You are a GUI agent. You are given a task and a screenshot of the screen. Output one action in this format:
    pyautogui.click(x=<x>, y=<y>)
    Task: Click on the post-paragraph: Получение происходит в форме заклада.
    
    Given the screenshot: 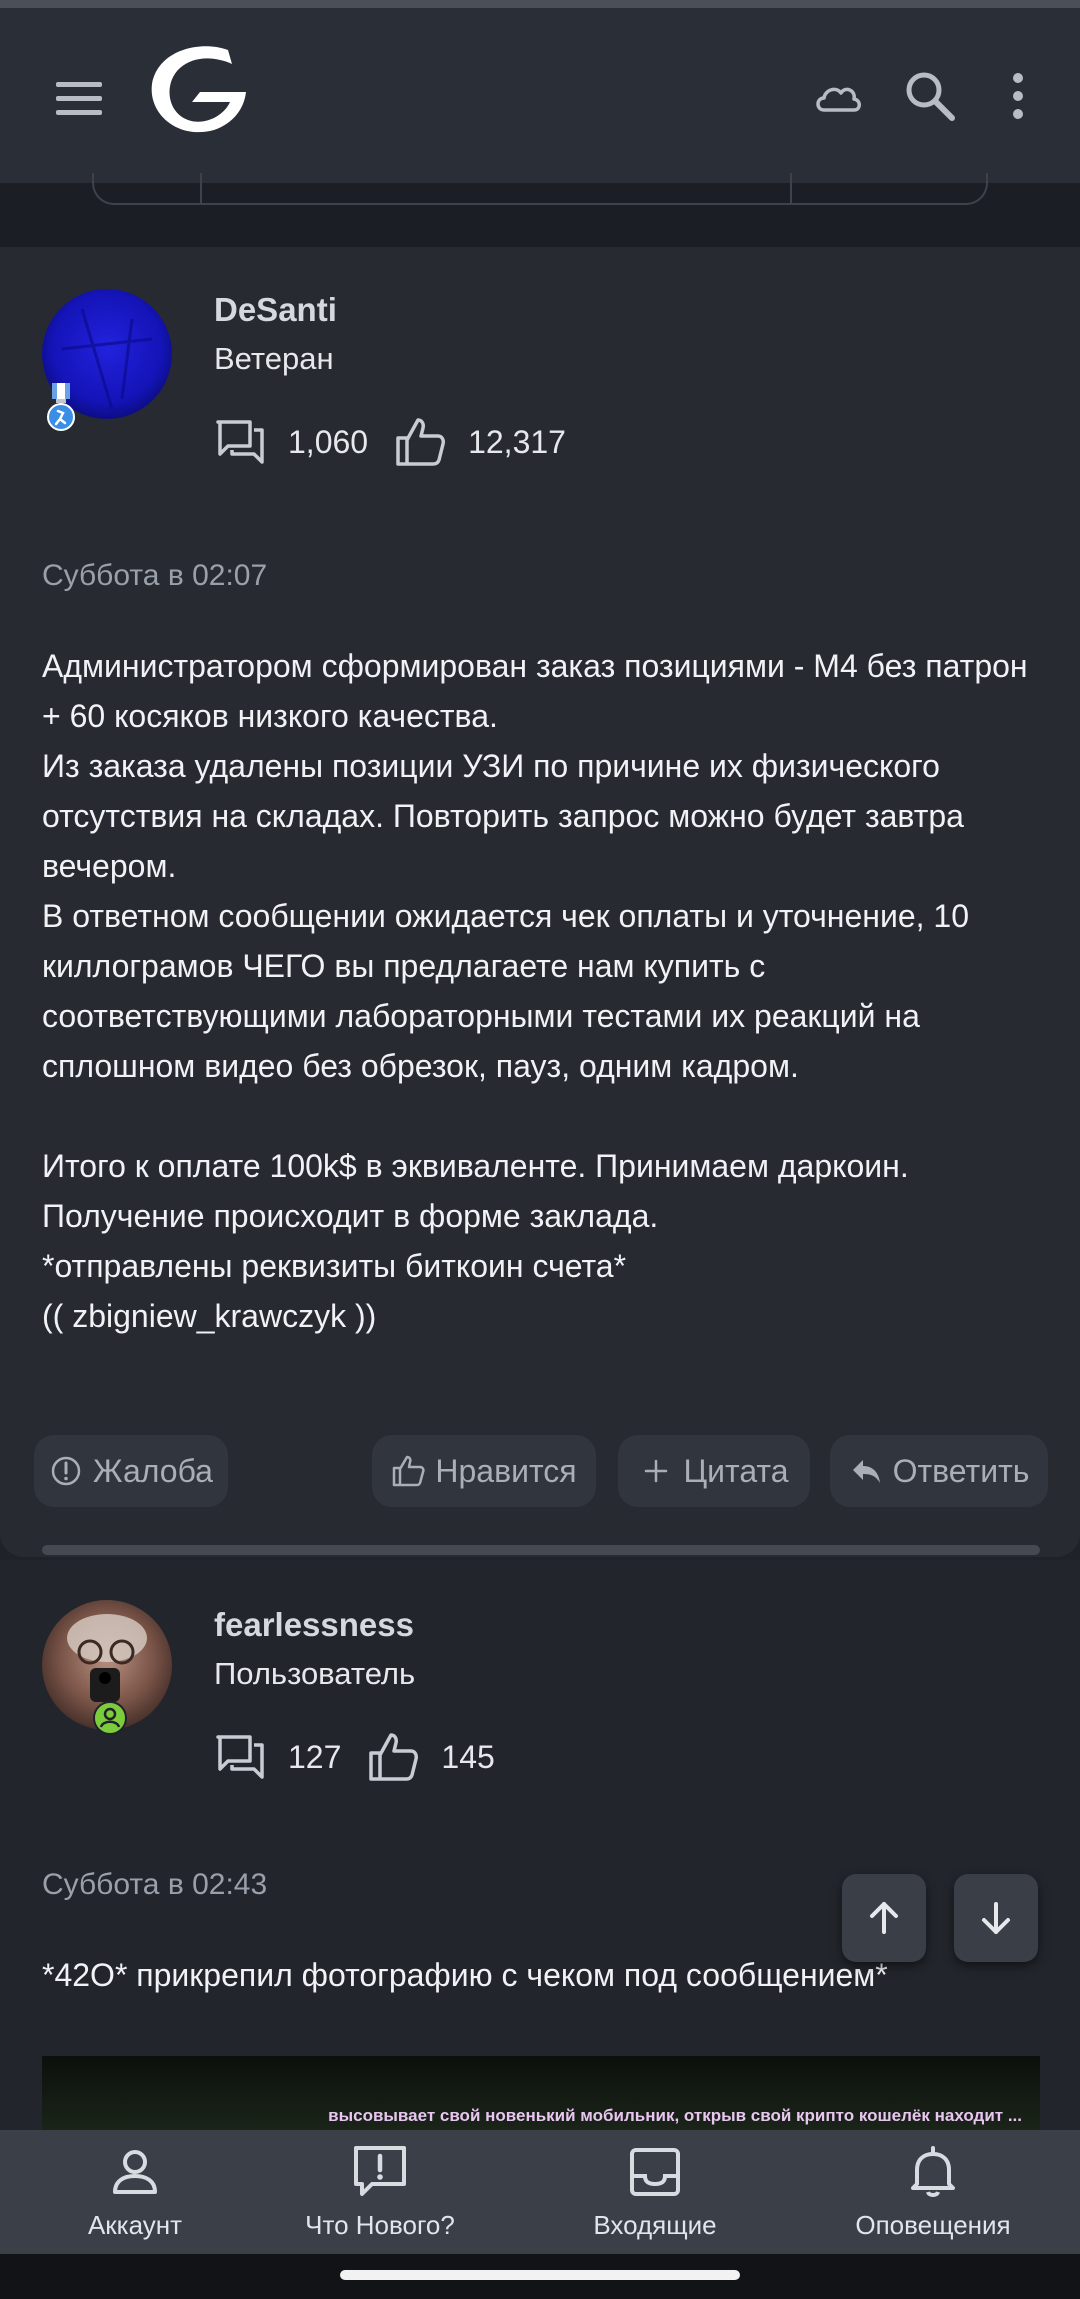 What is the action you would take?
    pyautogui.click(x=350, y=1216)
    